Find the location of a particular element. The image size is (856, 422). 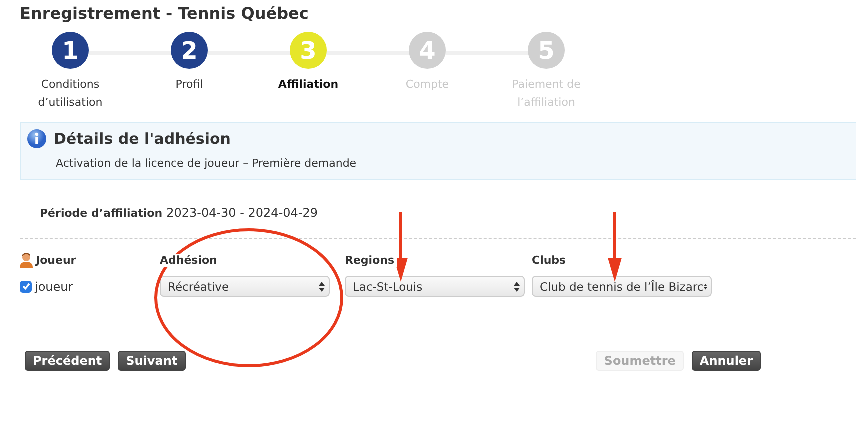

period-value: 2023-04-30 - 2024-04-29 is located at coordinates (242, 213).